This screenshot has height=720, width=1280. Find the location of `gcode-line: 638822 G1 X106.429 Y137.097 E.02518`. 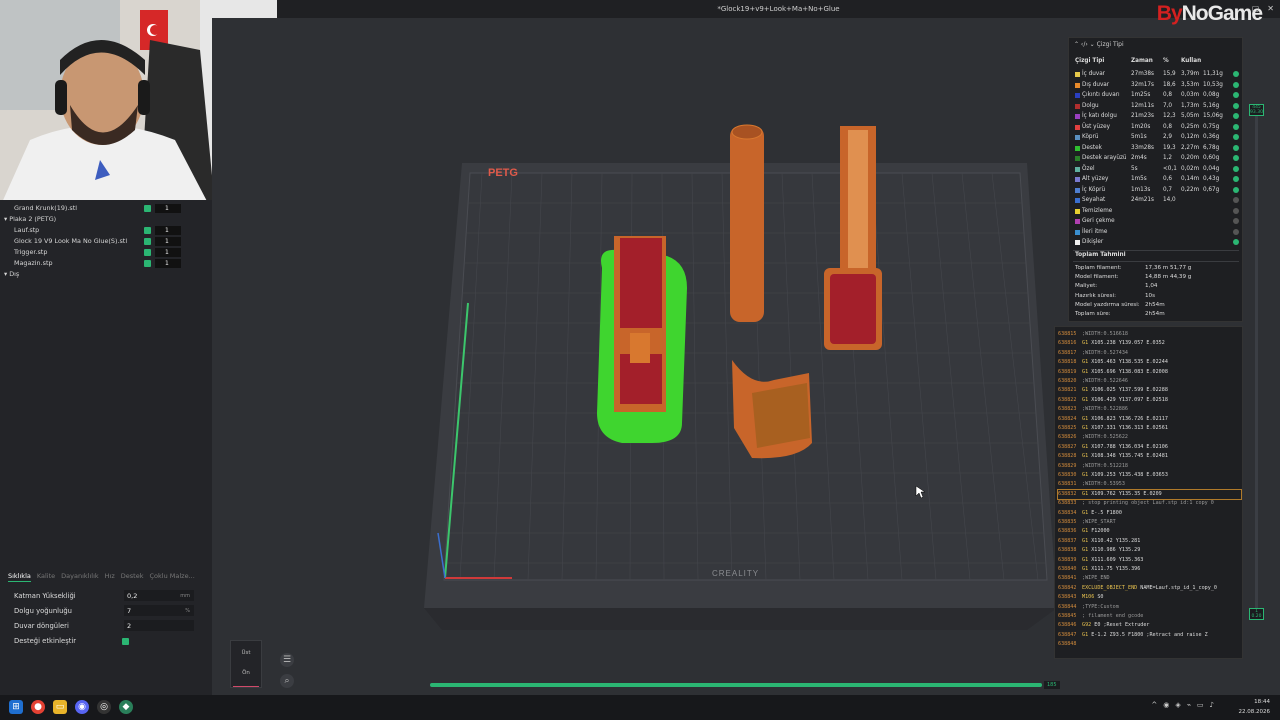

gcode-line: 638822 G1 X106.429 Y137.097 E.02518 is located at coordinates (1149, 400).